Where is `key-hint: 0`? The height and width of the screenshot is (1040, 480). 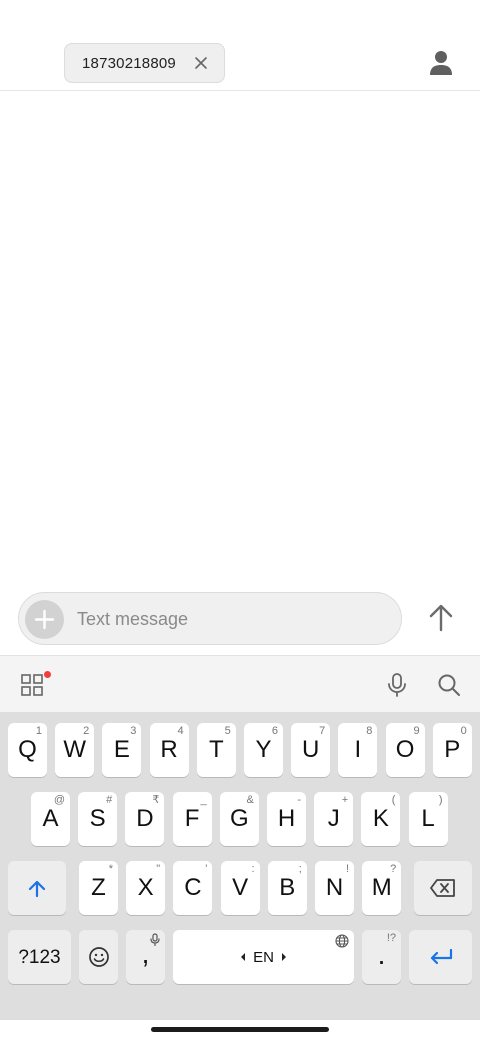
key-hint: 0 is located at coordinates (463, 731).